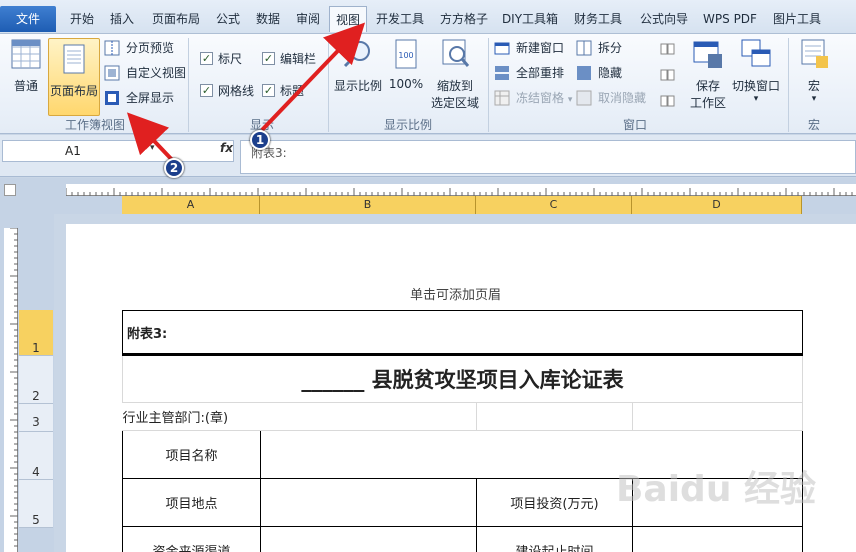 Image resolution: width=856 pixels, height=552 pixels. Describe the element at coordinates (260, 140) in the screenshot. I see `annotation-badge-1: 1` at that location.